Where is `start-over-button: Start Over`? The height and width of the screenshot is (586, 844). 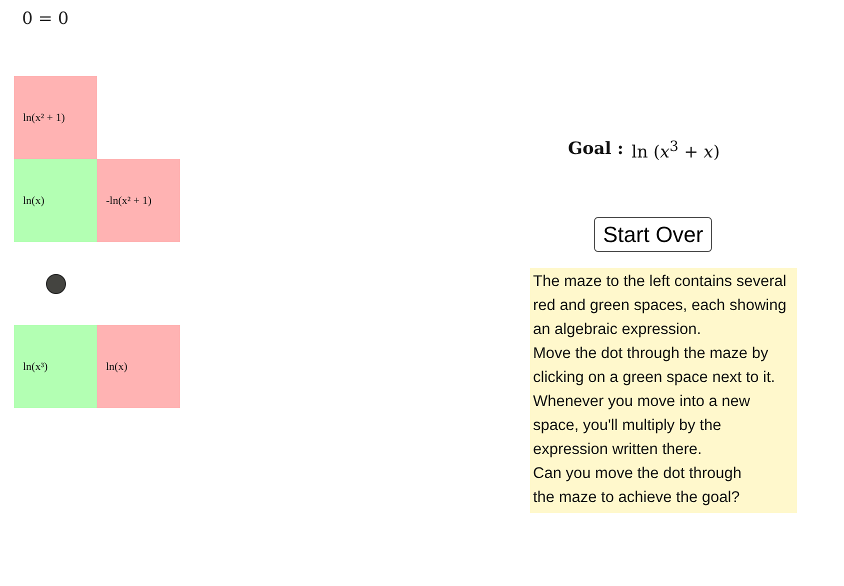
start-over-button: Start Over is located at coordinates (653, 234).